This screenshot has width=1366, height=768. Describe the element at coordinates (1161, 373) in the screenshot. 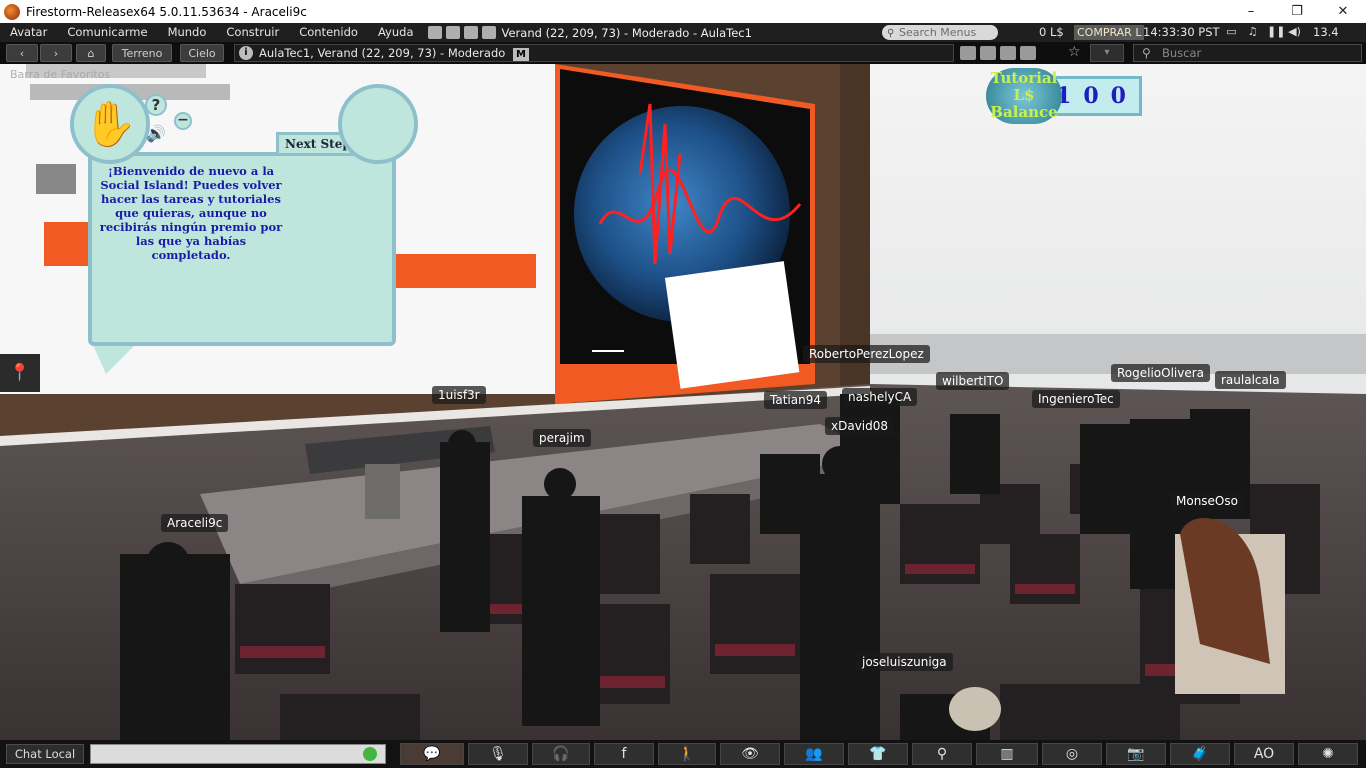

I see `avatar-nametag: RogelioOlivera` at that location.